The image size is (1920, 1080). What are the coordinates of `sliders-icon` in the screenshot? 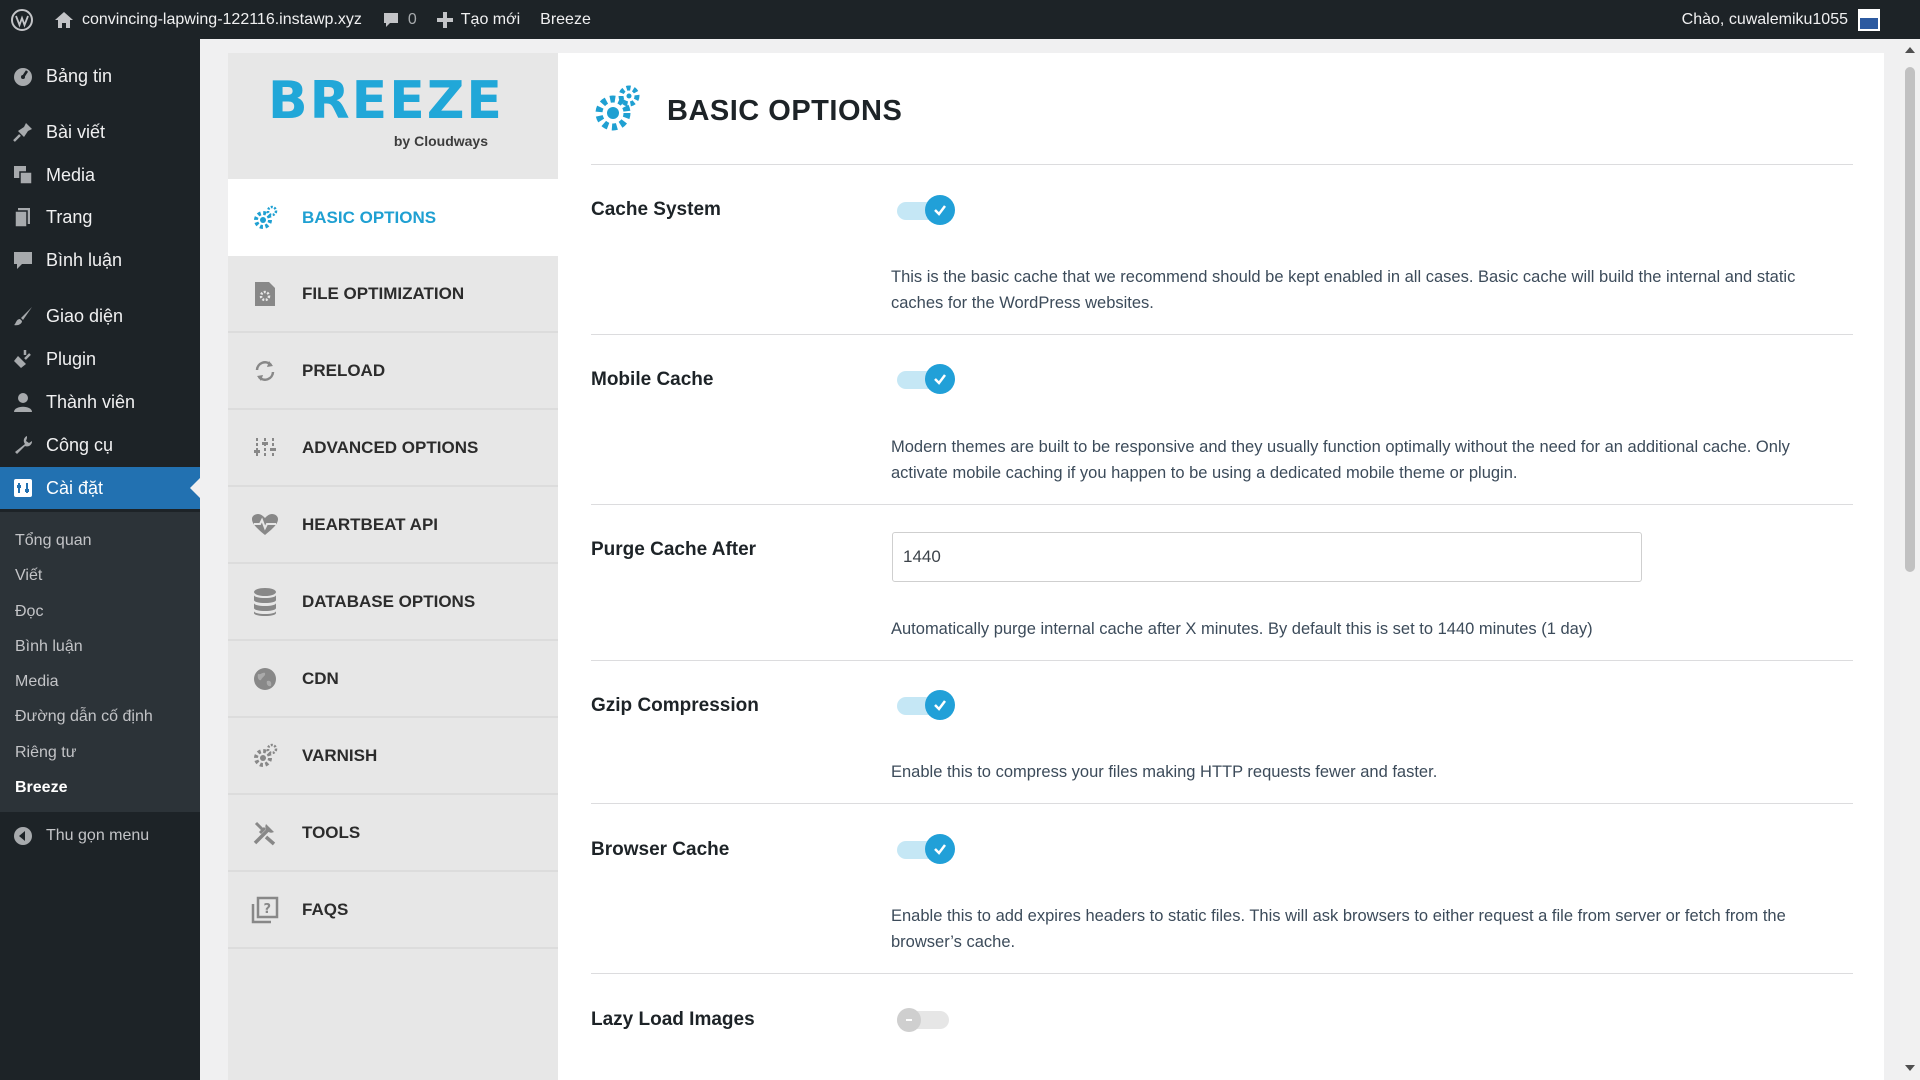 It's located at (265, 448).